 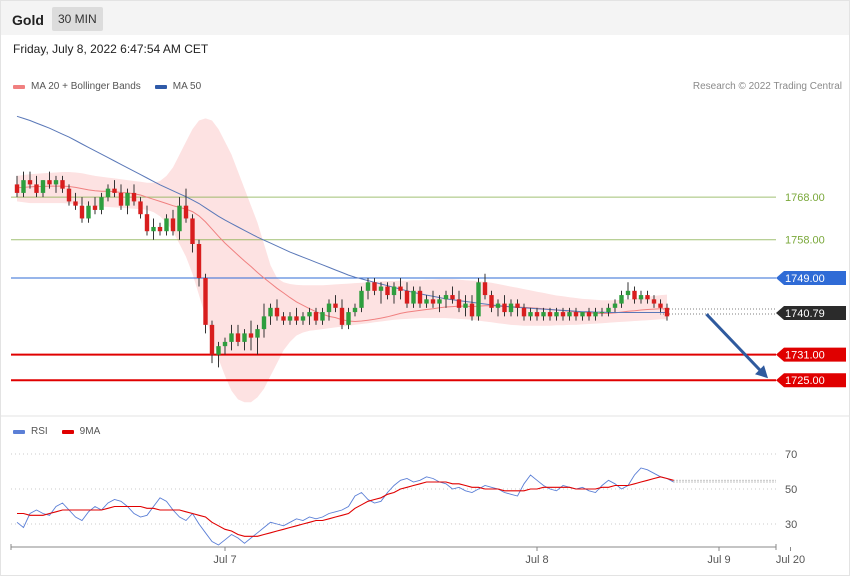 I want to click on rsi-level-label-30: 30, so click(x=791, y=525).